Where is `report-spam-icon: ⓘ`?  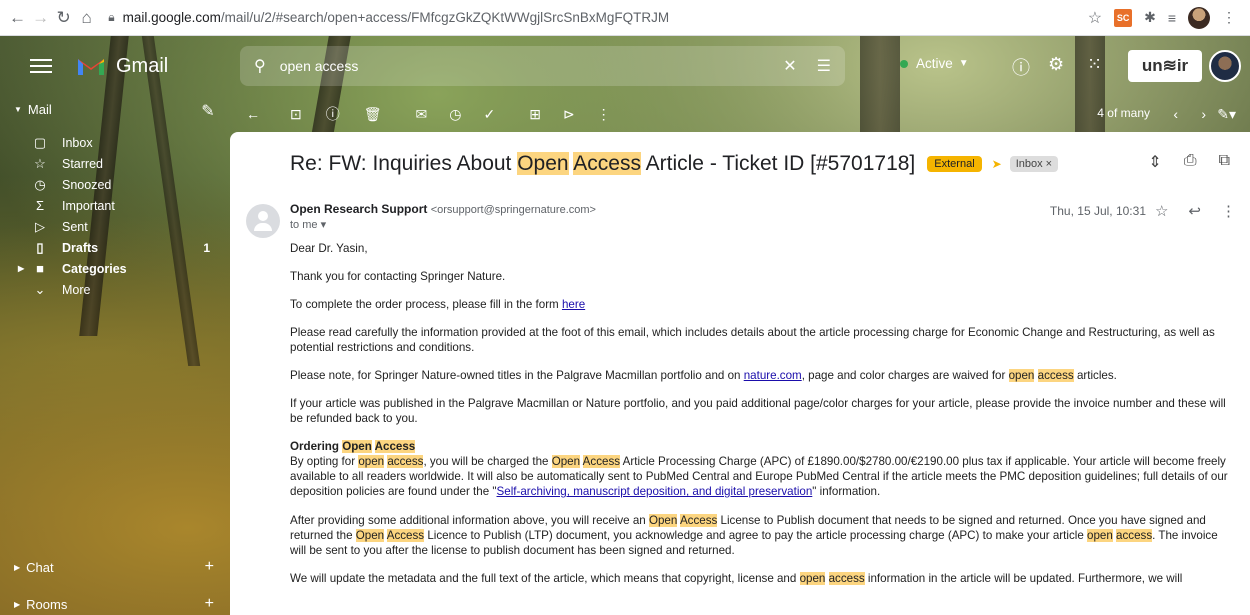
report-spam-icon: ⓘ is located at coordinates (333, 114).